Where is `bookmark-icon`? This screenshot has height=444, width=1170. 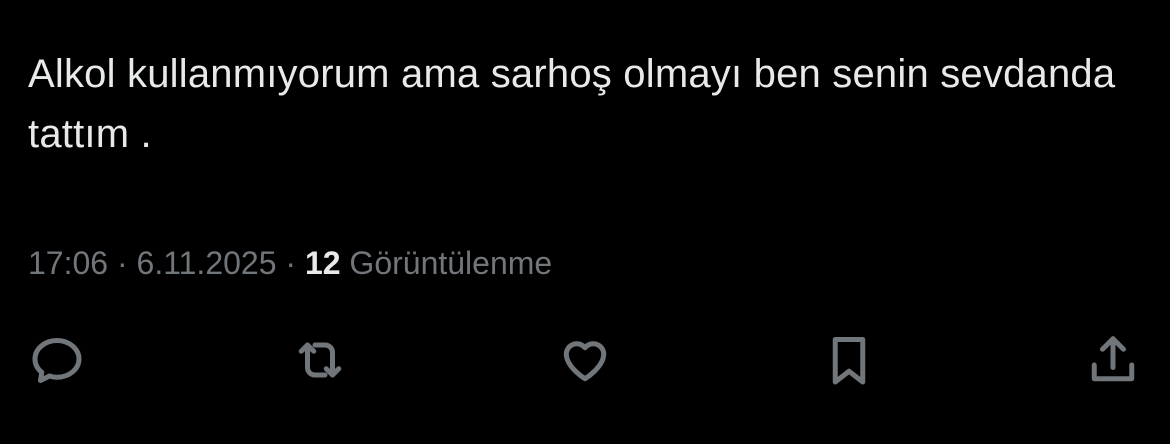 bookmark-icon is located at coordinates (849, 361).